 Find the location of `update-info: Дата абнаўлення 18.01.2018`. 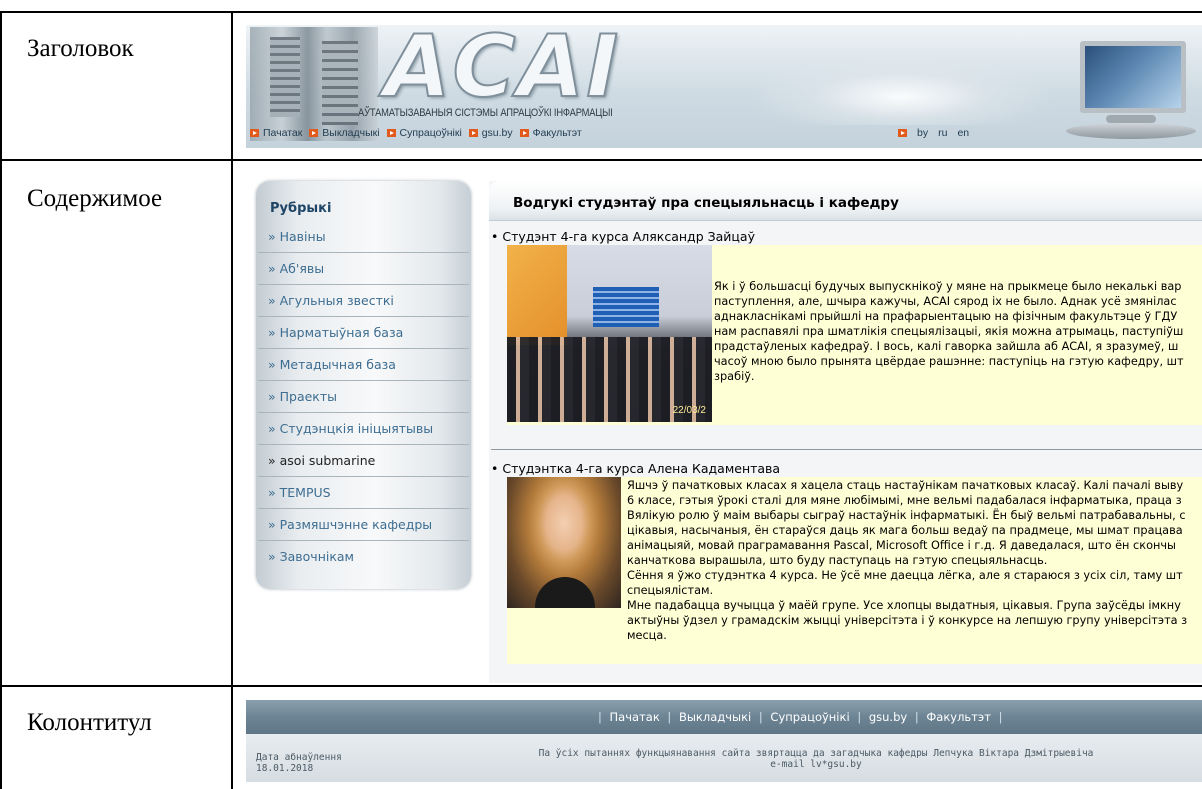

update-info: Дата абнаўлення 18.01.2018 is located at coordinates (299, 763).